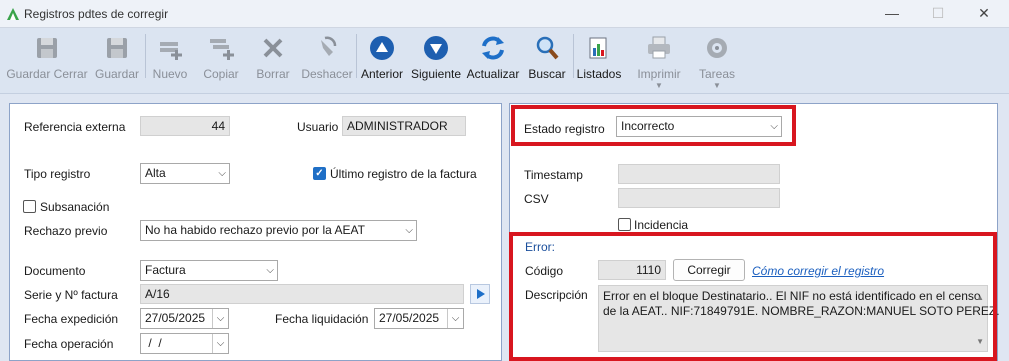 This screenshot has height=361, width=1009. What do you see at coordinates (96, 14) in the screenshot?
I see `window-title: Registros pdtes de corregir` at bounding box center [96, 14].